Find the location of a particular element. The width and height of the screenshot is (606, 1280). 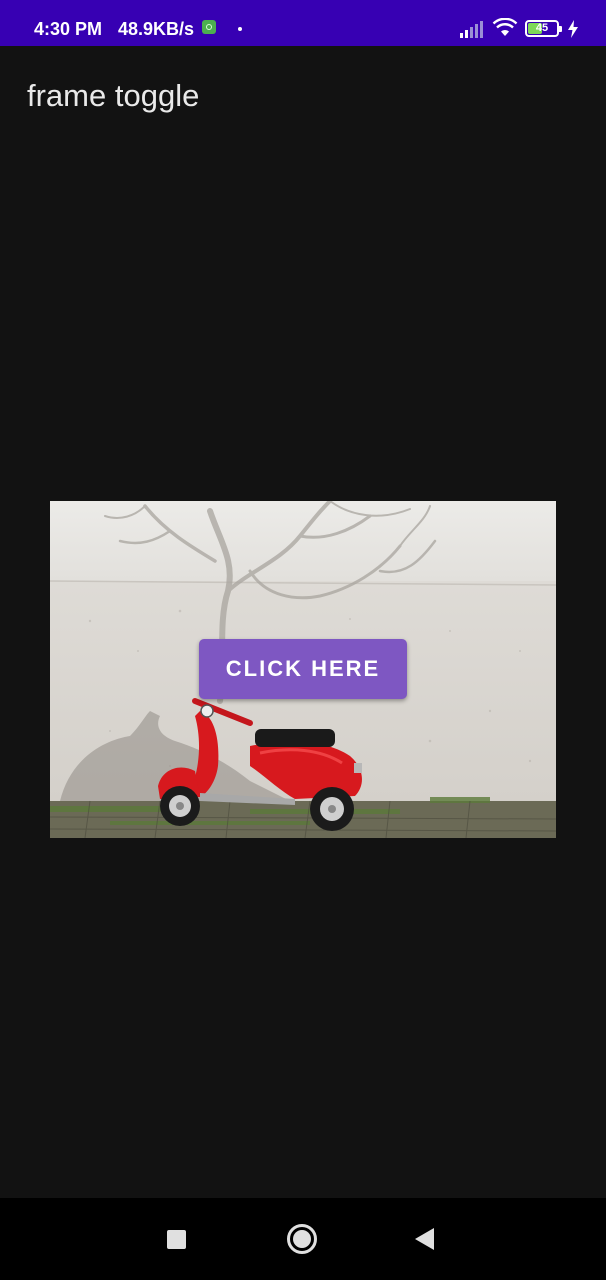

app-title: frame toggle is located at coordinates (113, 95).